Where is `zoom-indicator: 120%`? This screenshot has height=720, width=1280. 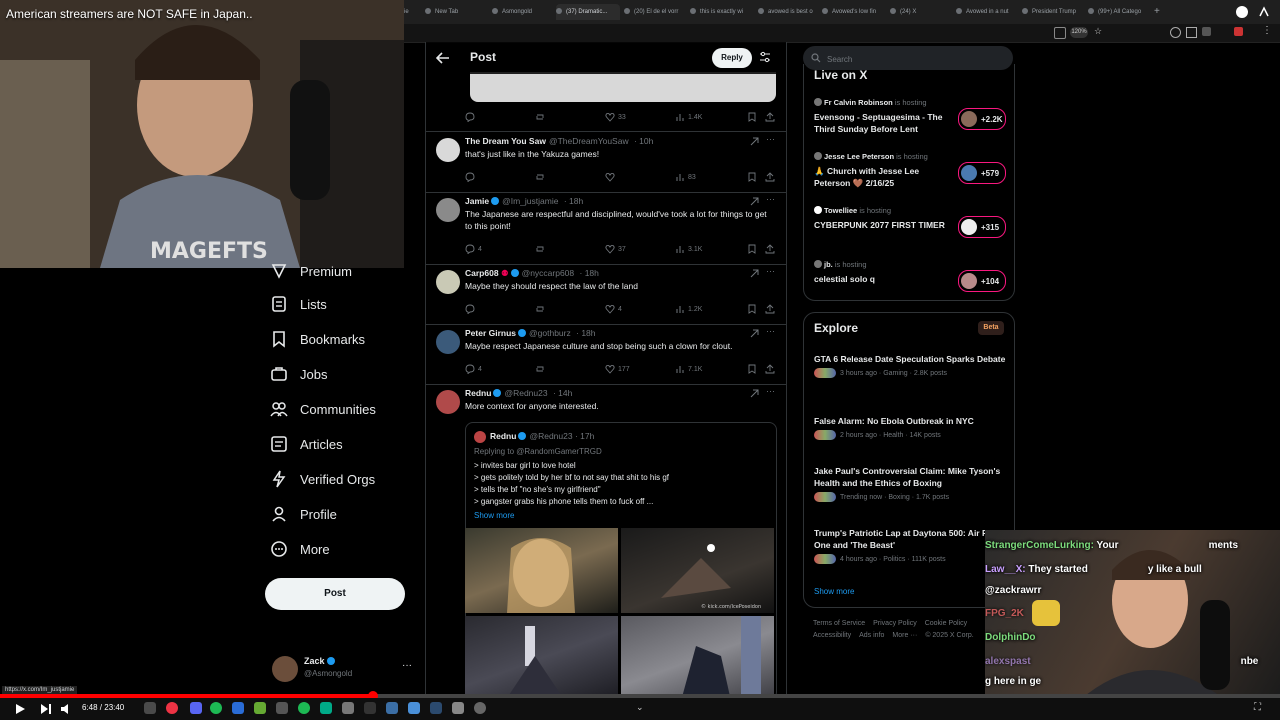
zoom-indicator: 120% is located at coordinates (1079, 32).